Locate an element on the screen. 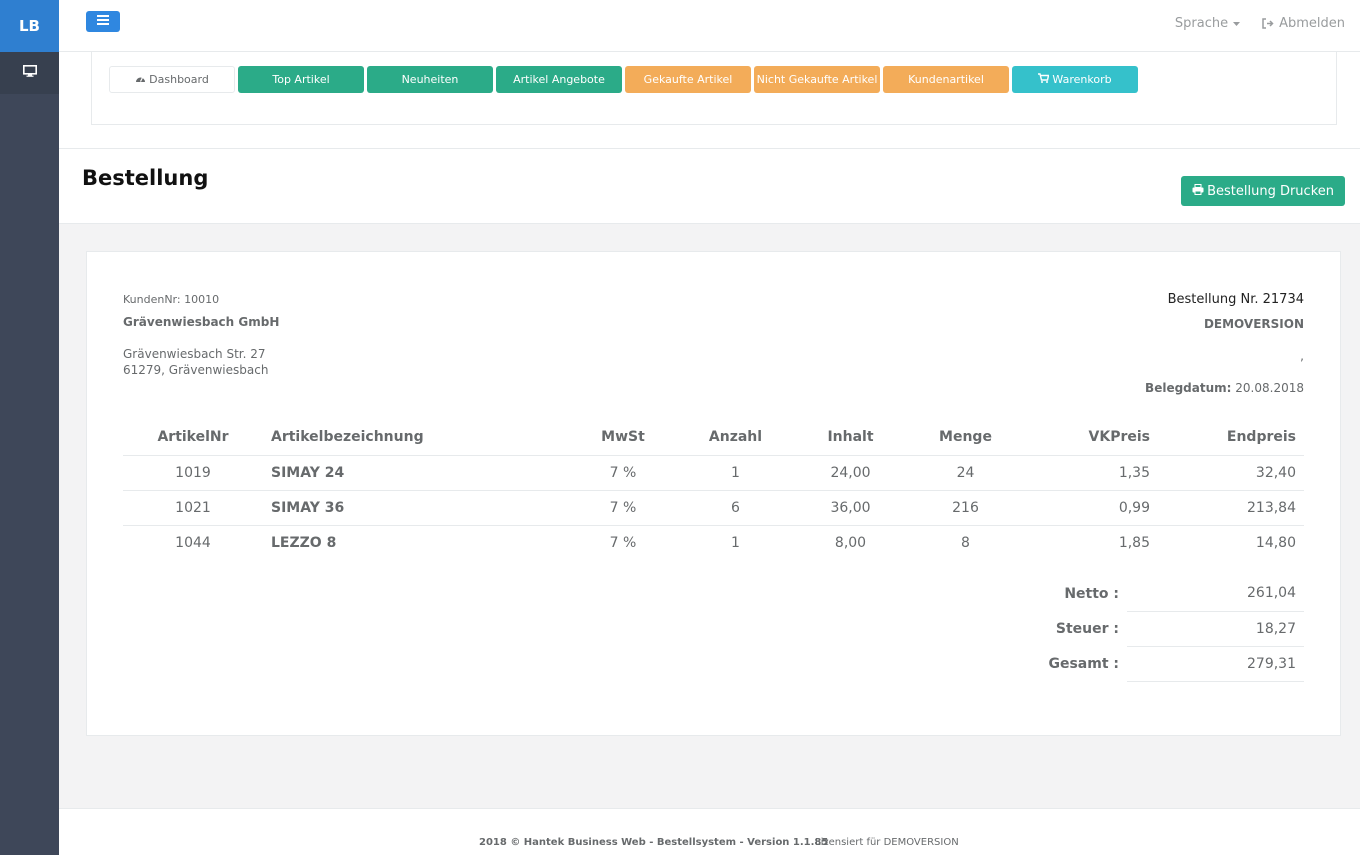  total-row-gesamt: Gesamt : 279,31 is located at coordinates (1155, 664).